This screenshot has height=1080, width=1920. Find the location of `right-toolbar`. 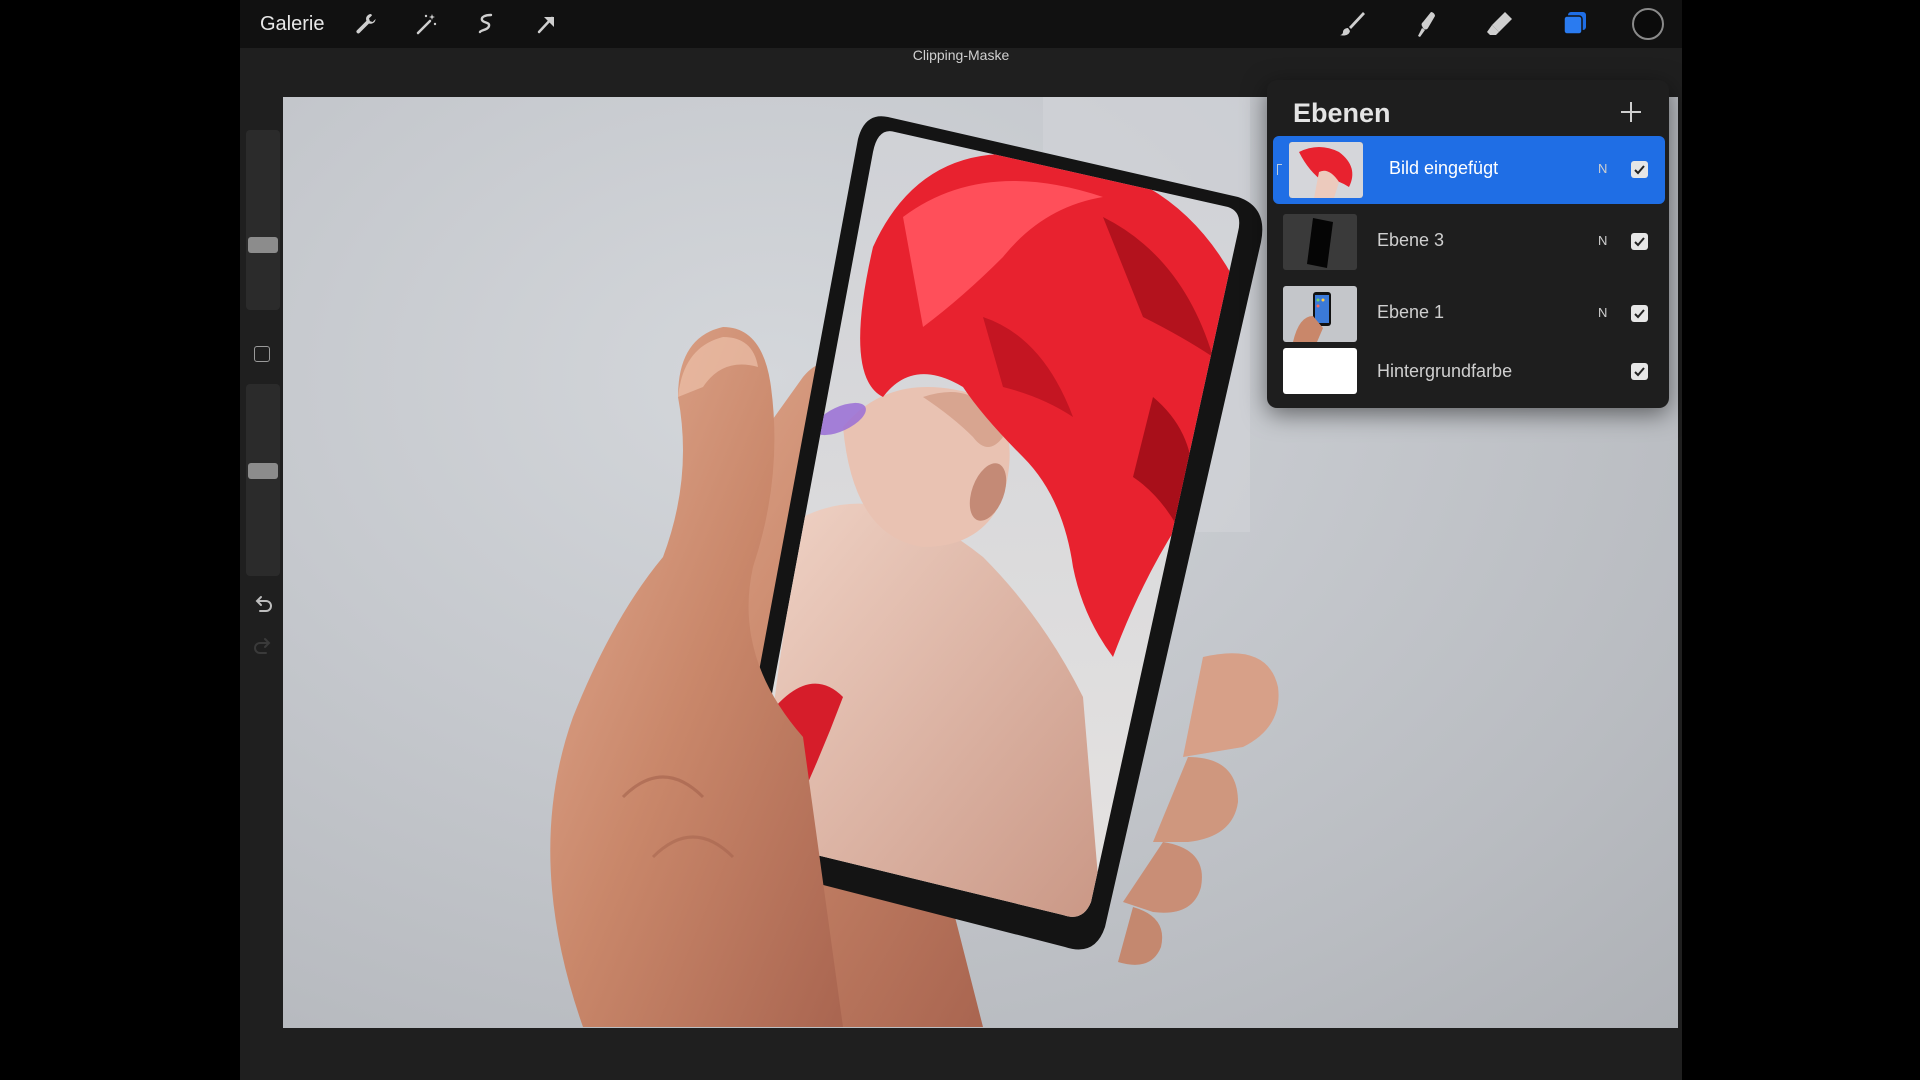

right-toolbar is located at coordinates (1483, 24).